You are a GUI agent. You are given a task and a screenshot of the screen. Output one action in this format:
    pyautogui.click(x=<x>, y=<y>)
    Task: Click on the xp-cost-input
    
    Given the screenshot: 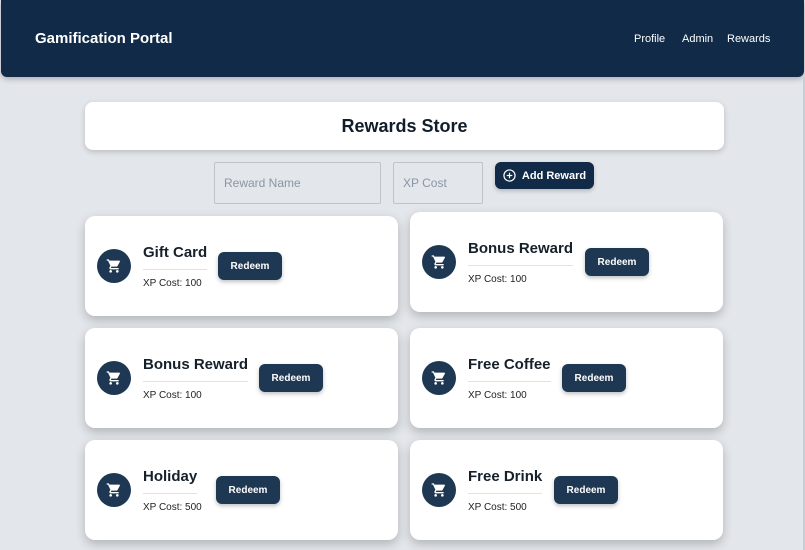 What is the action you would take?
    pyautogui.click(x=438, y=183)
    